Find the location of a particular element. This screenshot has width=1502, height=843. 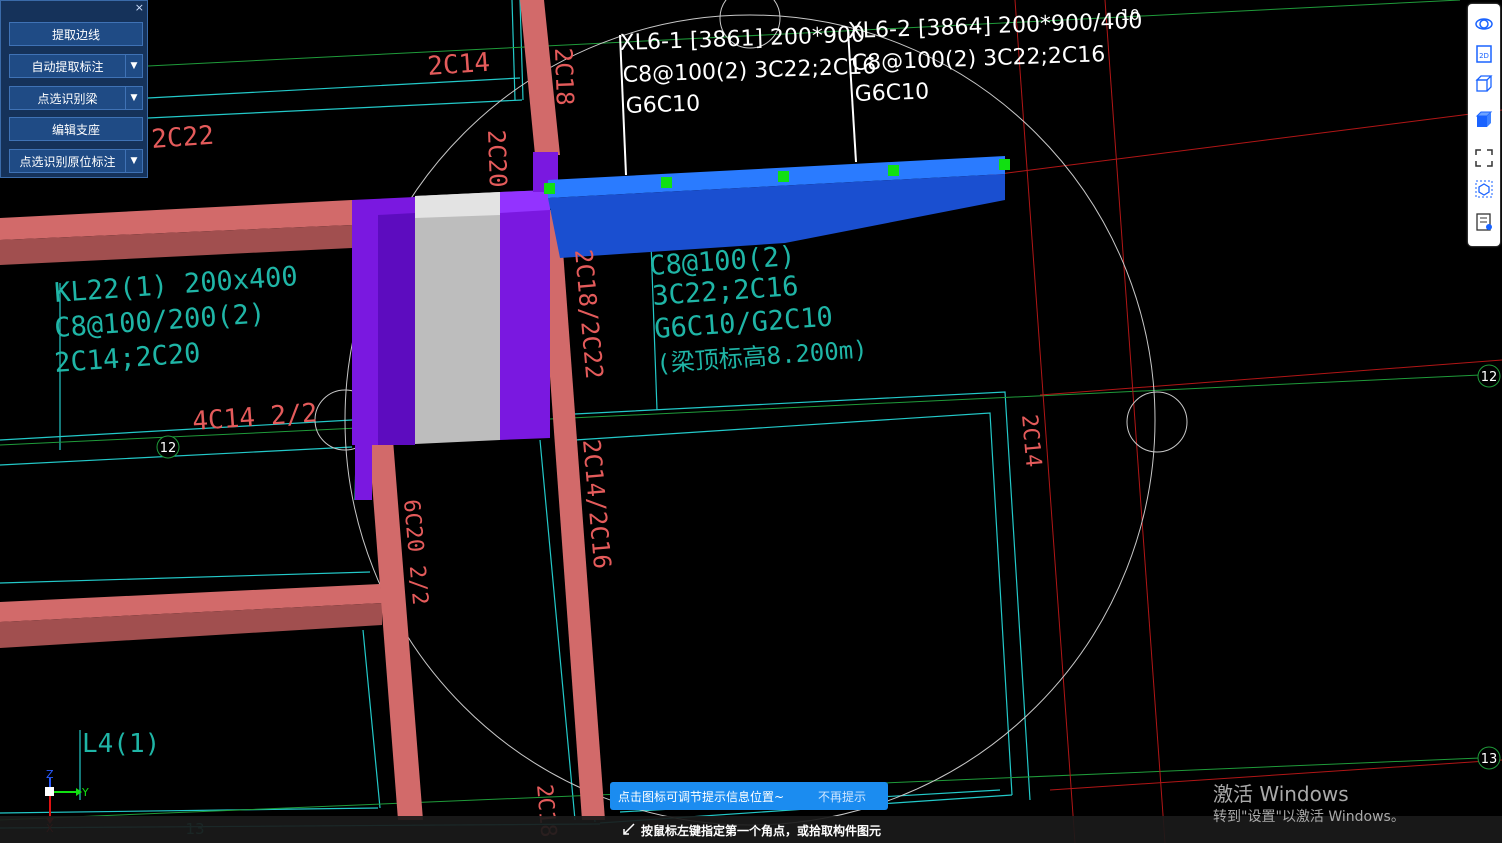

button-label: 点选识别原位标注 is located at coordinates (67, 161).